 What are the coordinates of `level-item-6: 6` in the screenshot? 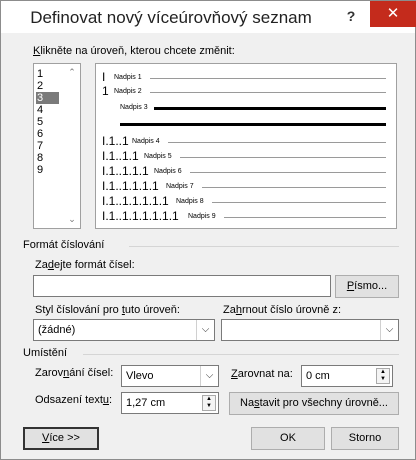 It's located at (47, 134).